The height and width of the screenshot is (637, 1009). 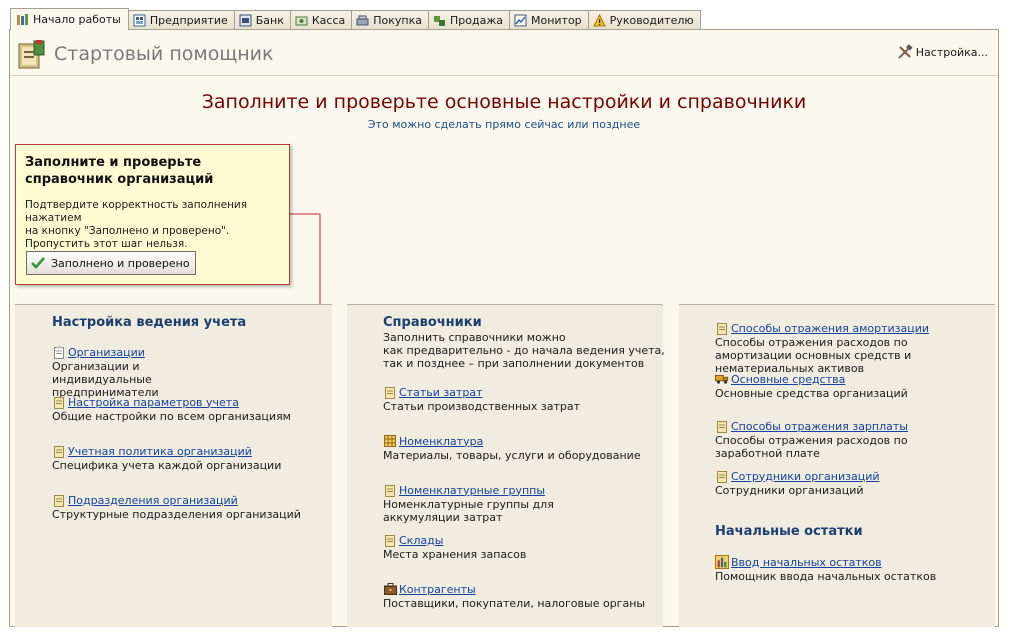 I want to click on item-description: Специфика учета каждой организации, so click(x=167, y=465).